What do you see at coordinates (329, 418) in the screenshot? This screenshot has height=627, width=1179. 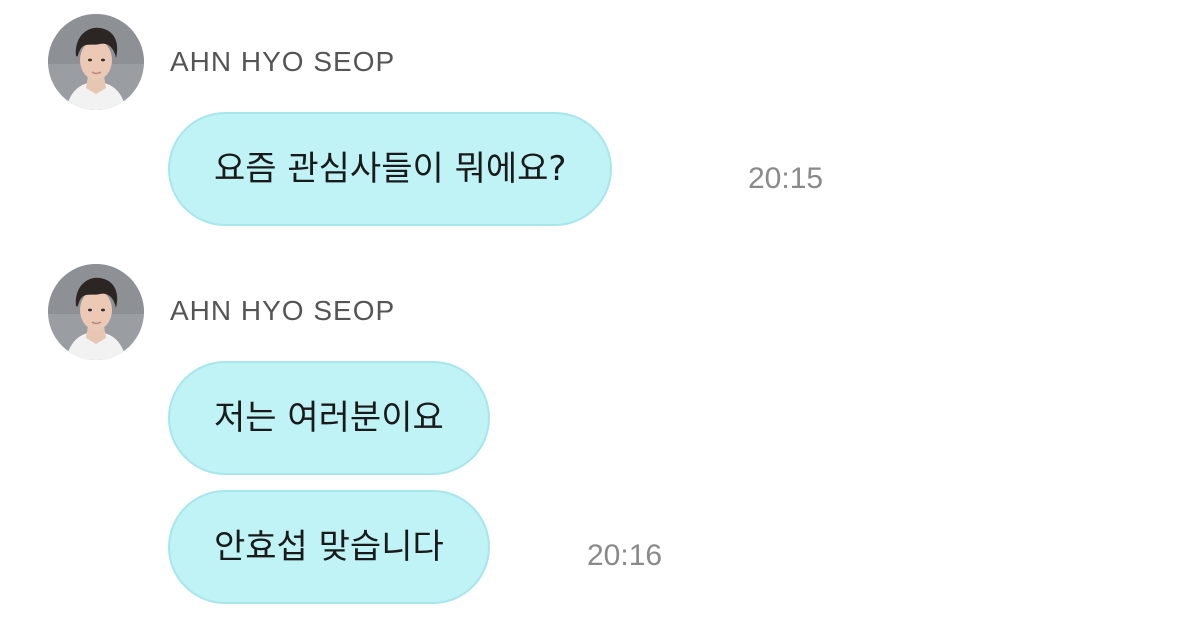 I see `message-bubble: 저는 여러분이요` at bounding box center [329, 418].